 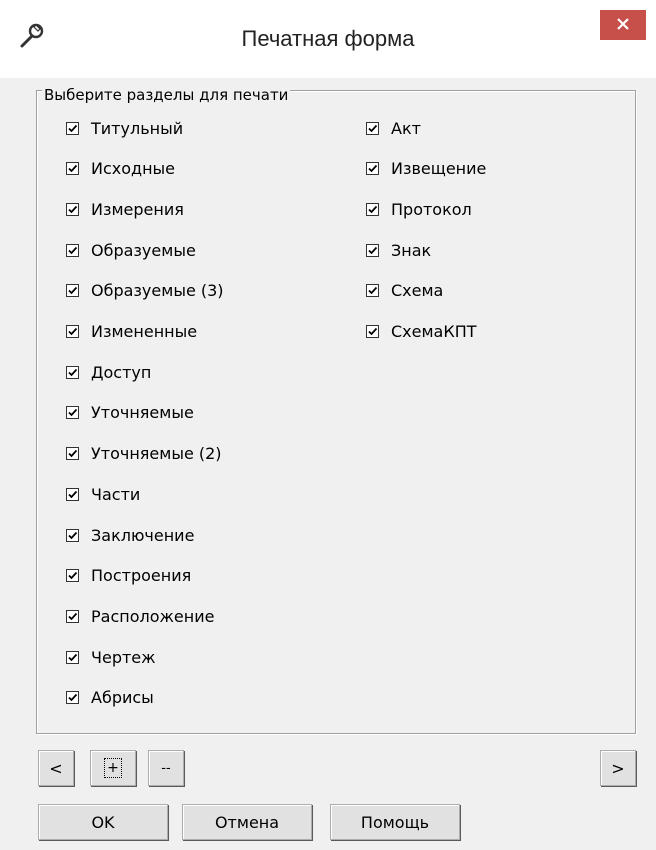 I want to click on section-checkbox: Протокол, so click(x=419, y=209).